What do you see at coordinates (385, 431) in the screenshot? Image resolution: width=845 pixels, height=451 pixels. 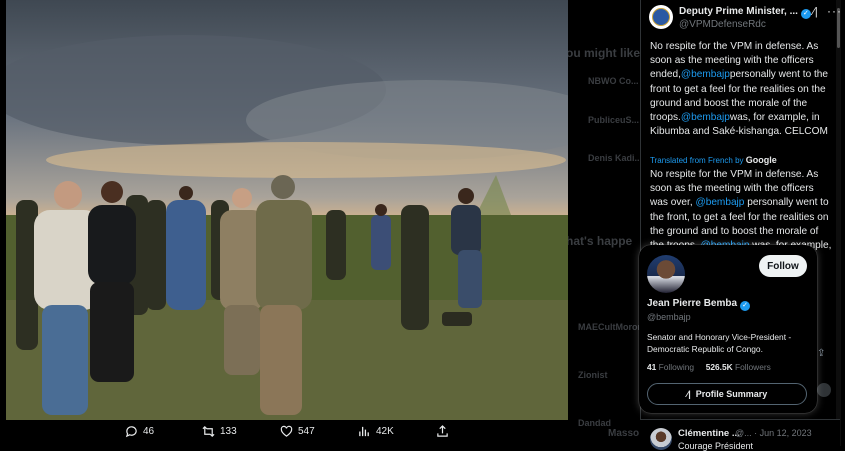 I see `views-count: 42K` at bounding box center [385, 431].